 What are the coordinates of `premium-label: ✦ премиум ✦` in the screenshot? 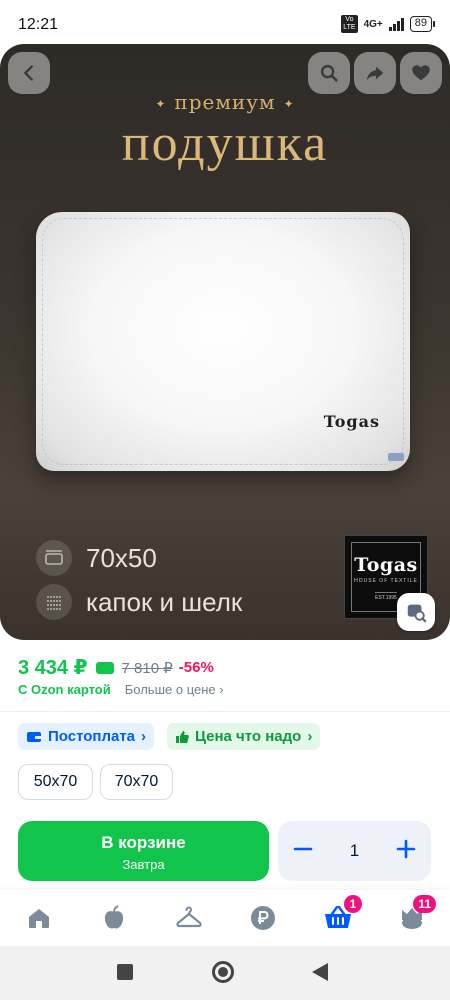 It's located at (225, 102).